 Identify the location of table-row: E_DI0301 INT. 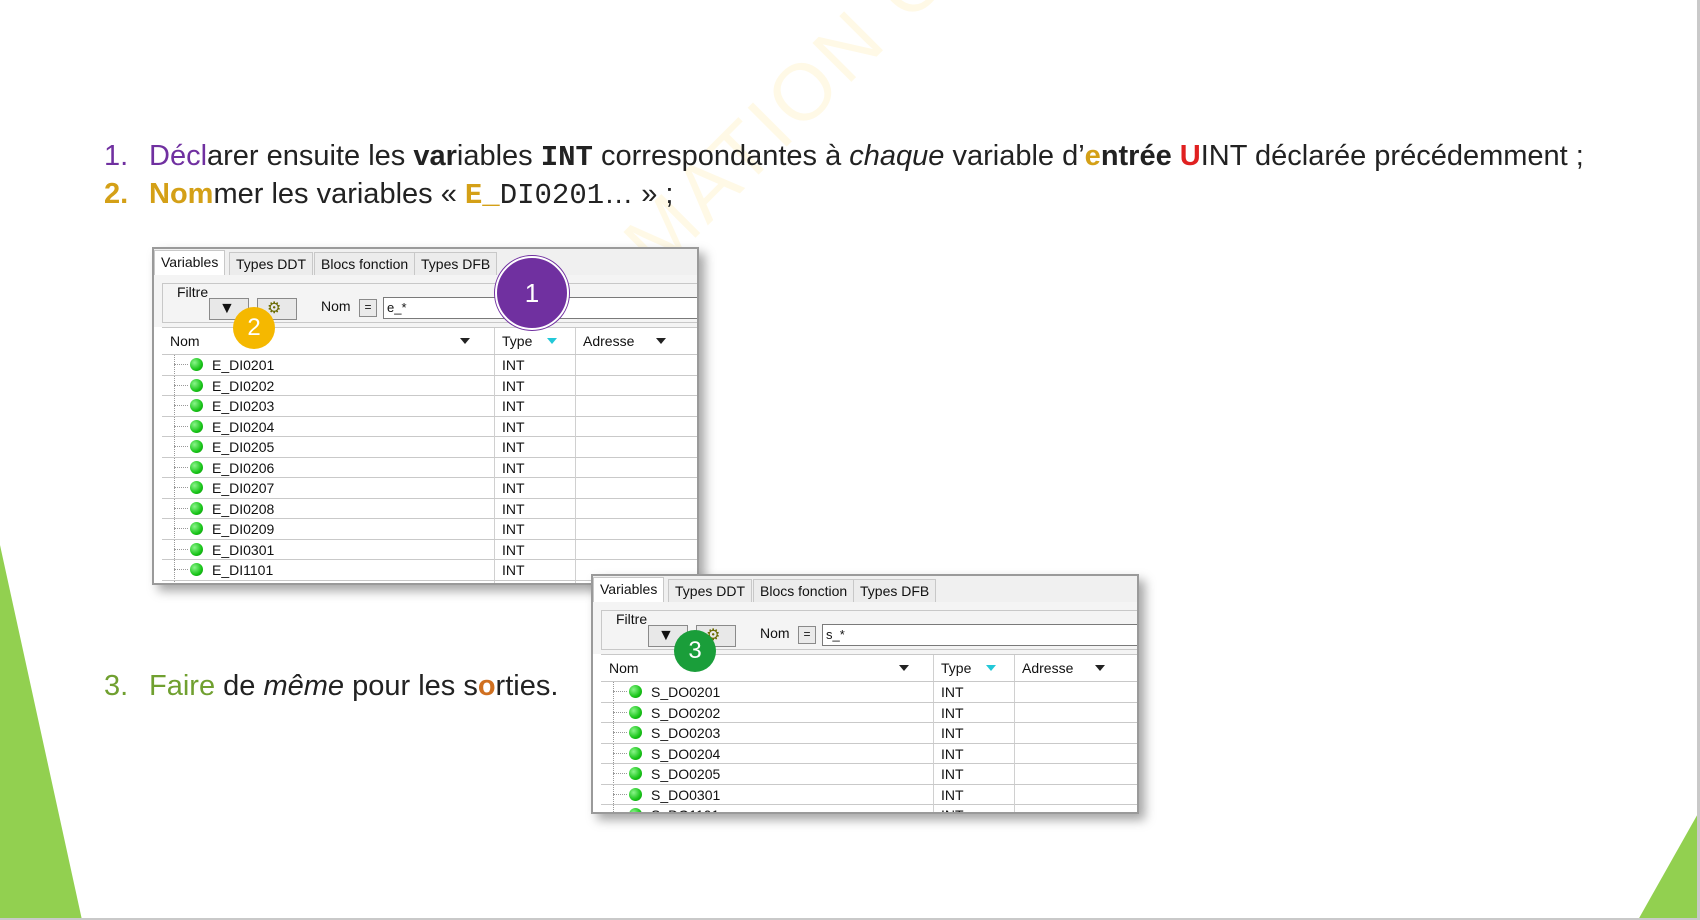
(429, 549).